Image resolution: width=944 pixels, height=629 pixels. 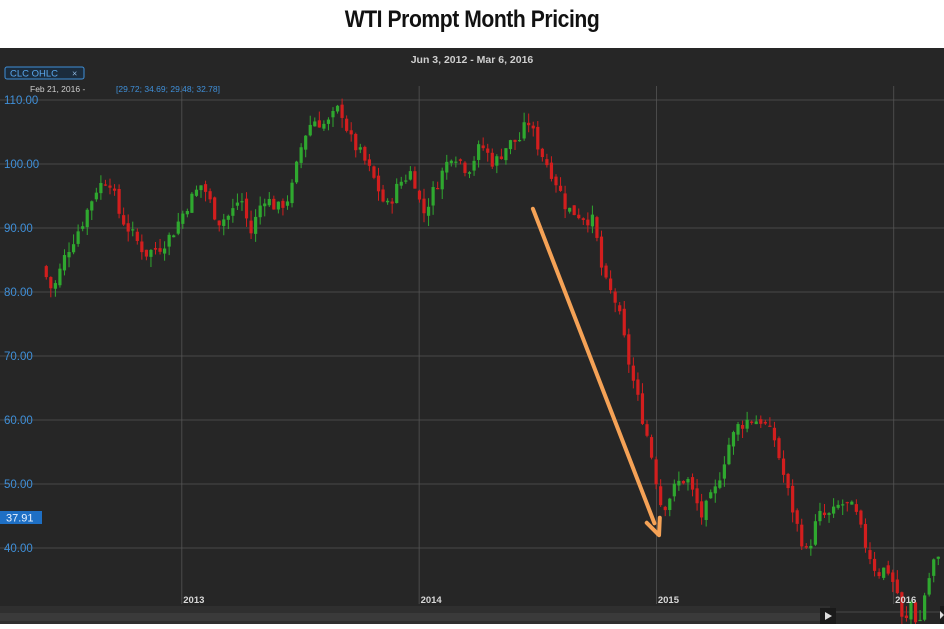 What do you see at coordinates (472, 60) in the screenshot?
I see `date-range-label: Jun 3, 2012 - Mar 6, 2016` at bounding box center [472, 60].